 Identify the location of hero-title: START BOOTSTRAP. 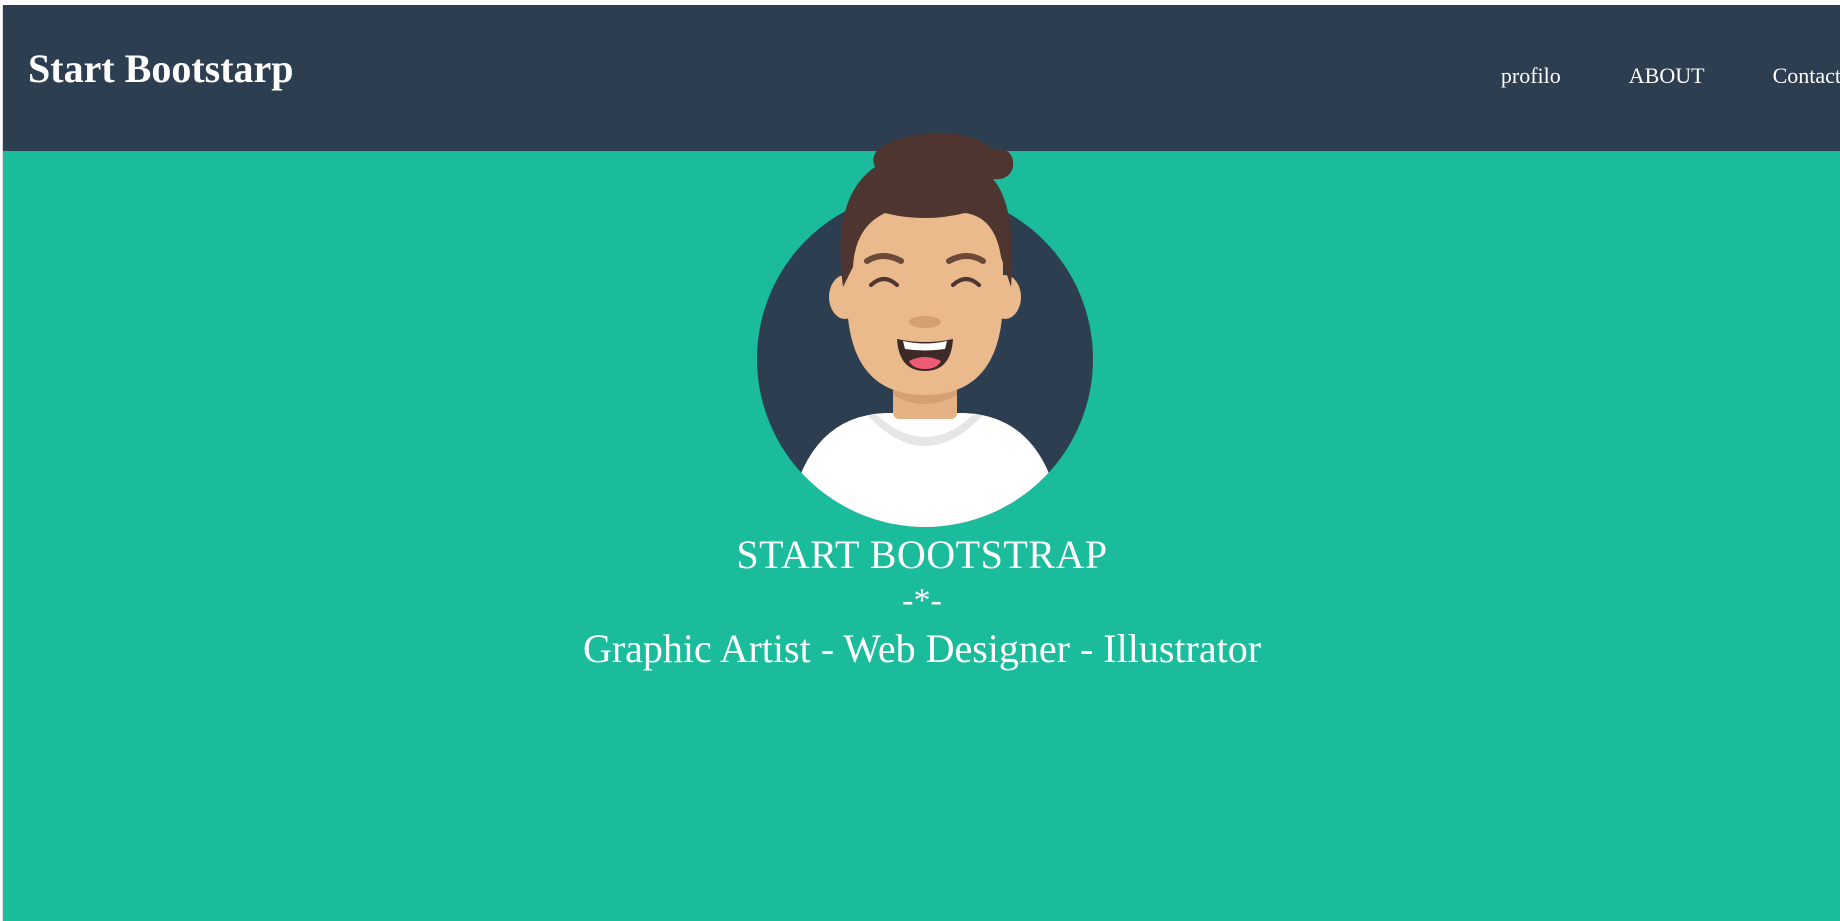
(922, 554).